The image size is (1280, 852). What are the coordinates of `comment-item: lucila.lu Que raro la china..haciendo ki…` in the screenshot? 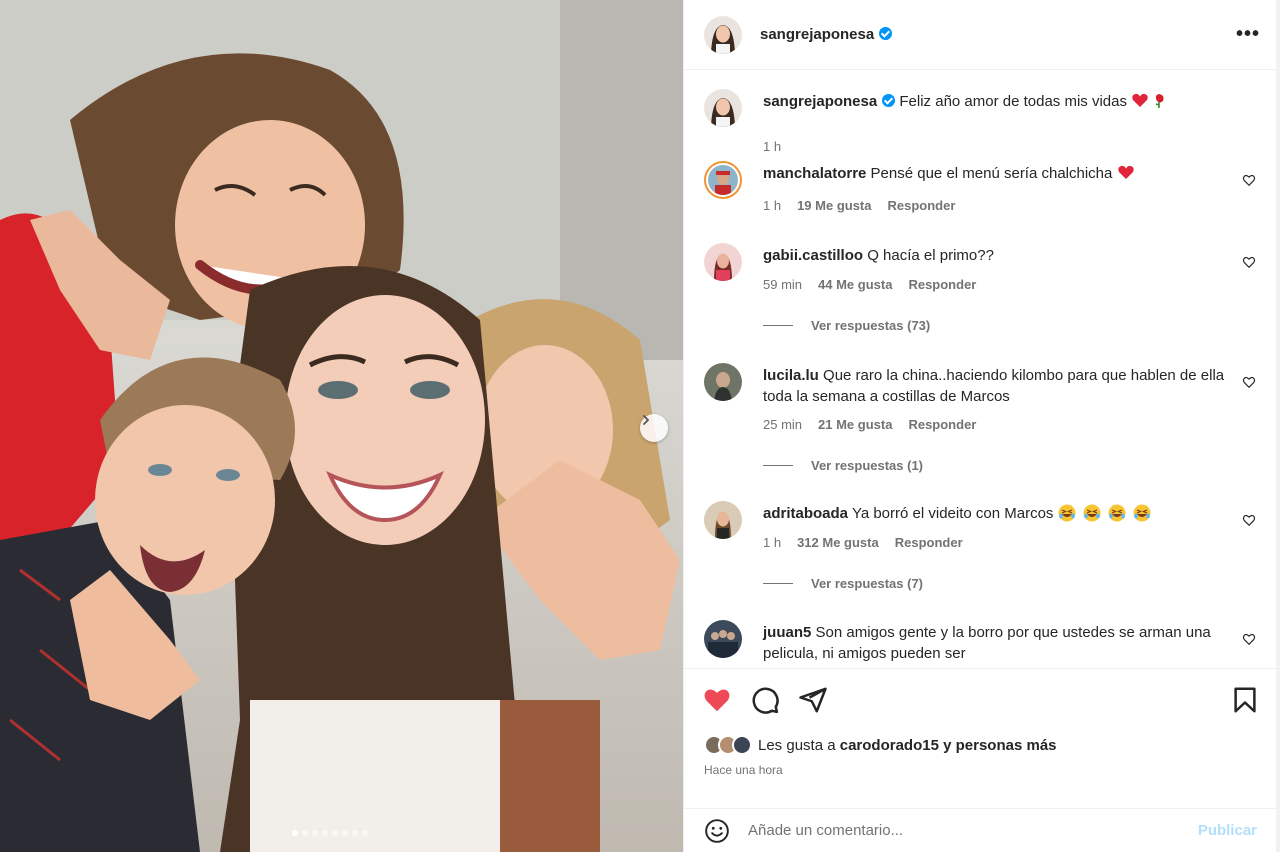 It's located at (982, 418).